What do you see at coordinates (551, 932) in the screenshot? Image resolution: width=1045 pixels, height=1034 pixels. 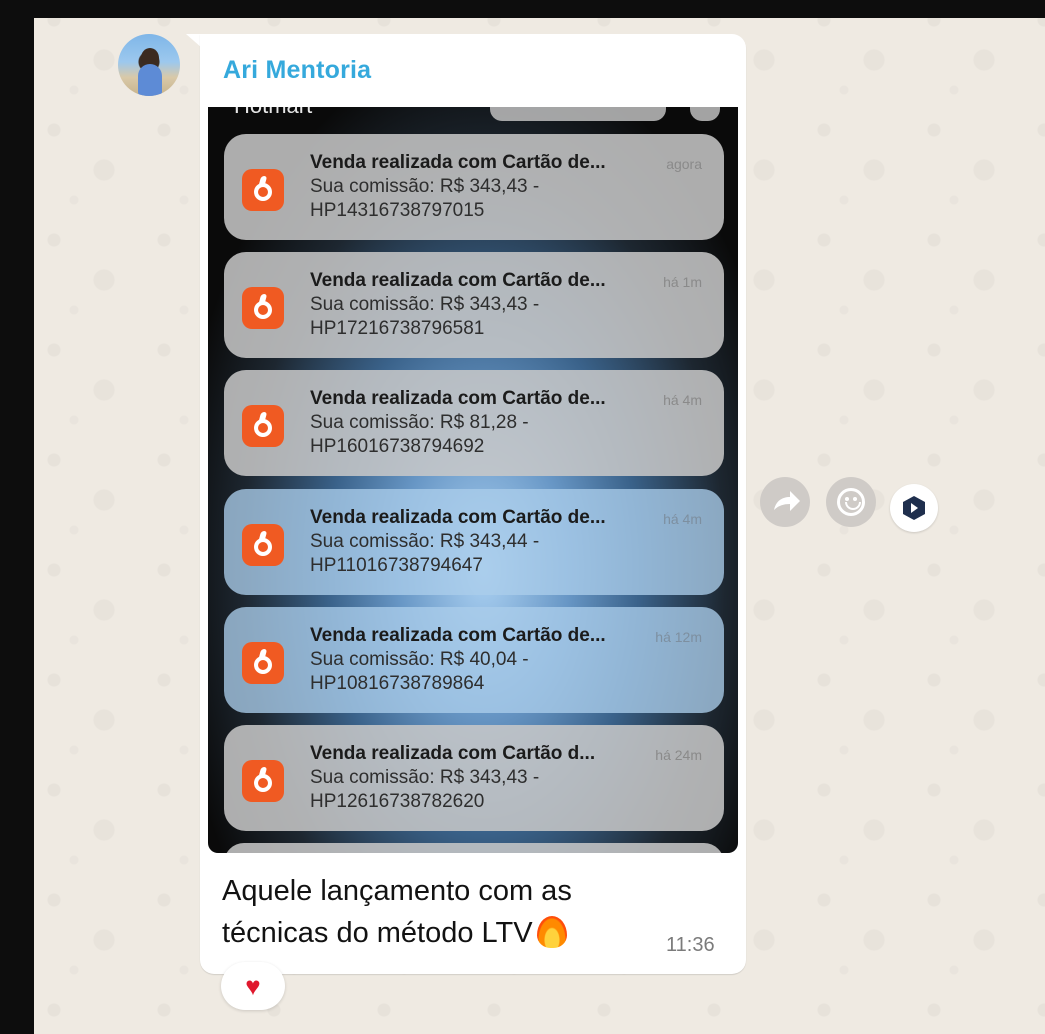 I see `fire-emoji-icon` at bounding box center [551, 932].